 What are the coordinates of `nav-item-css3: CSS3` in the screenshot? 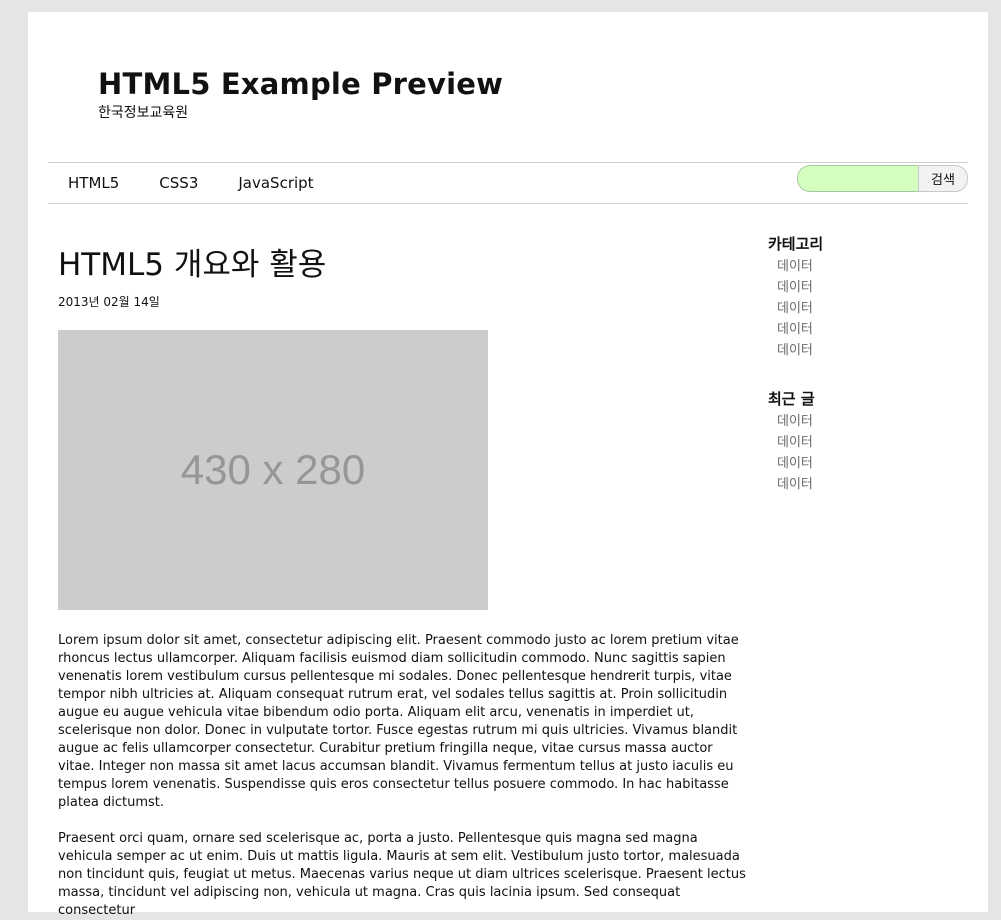 It's located at (178, 183).